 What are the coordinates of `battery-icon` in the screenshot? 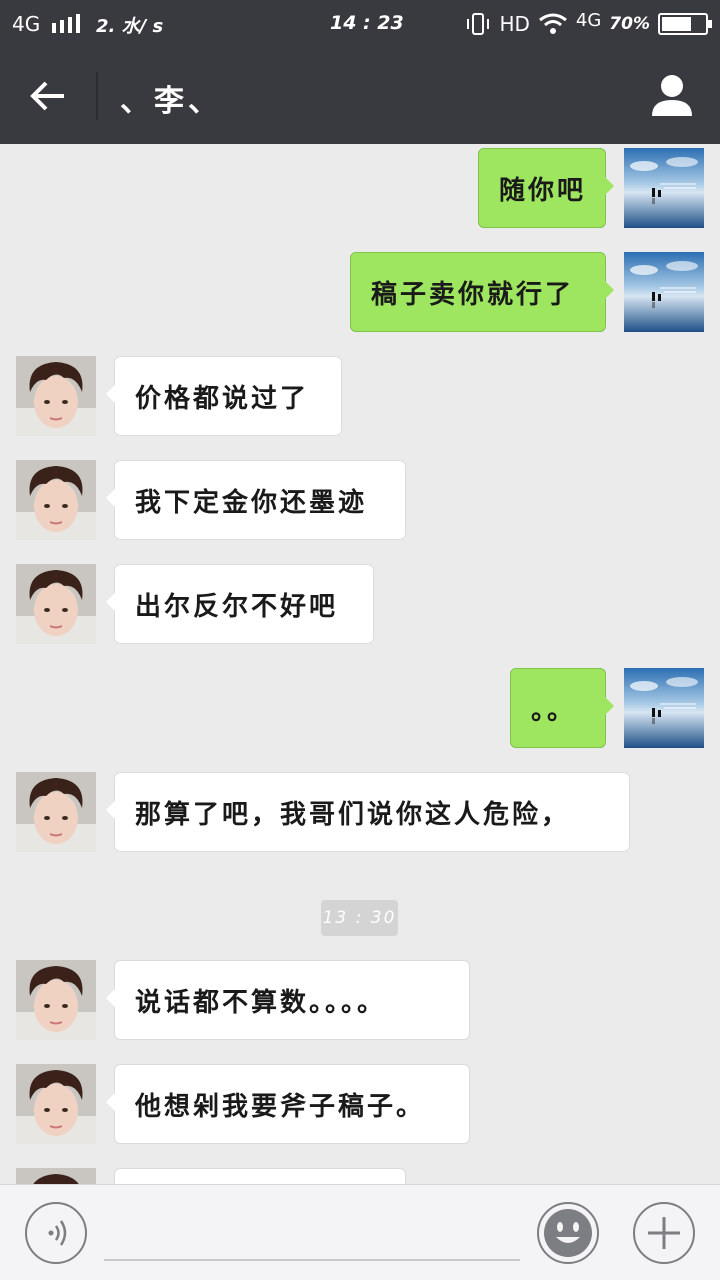 It's located at (685, 24).